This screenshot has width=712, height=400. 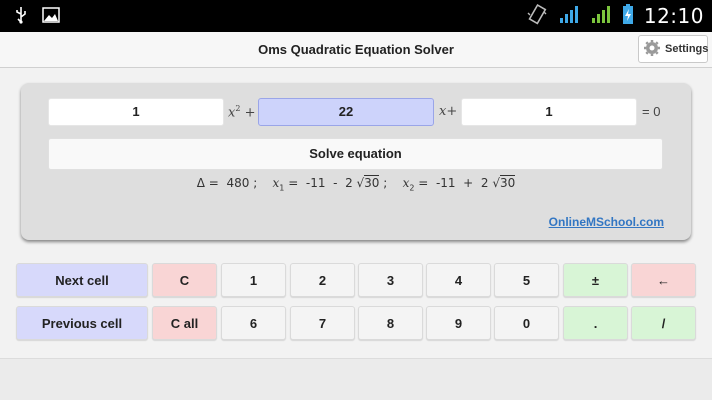 What do you see at coordinates (200, 183) in the screenshot?
I see `delta-symbol: Δ` at bounding box center [200, 183].